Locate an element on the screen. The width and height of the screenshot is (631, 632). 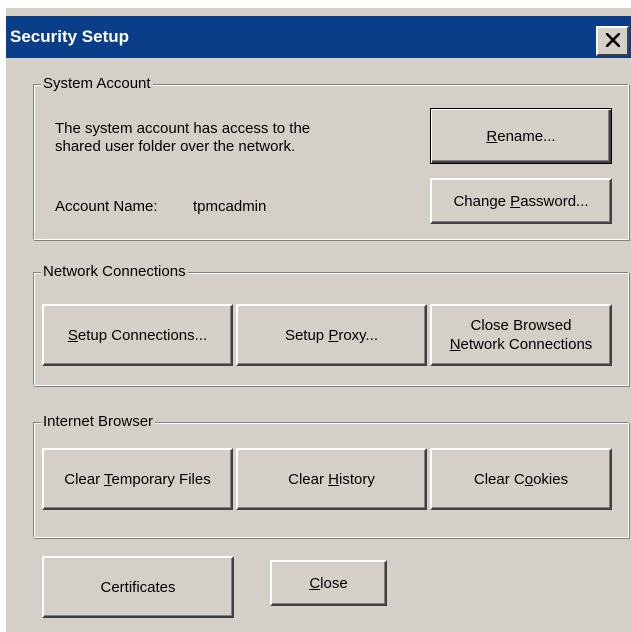
title-bar: Security Setup is located at coordinates (318, 37).